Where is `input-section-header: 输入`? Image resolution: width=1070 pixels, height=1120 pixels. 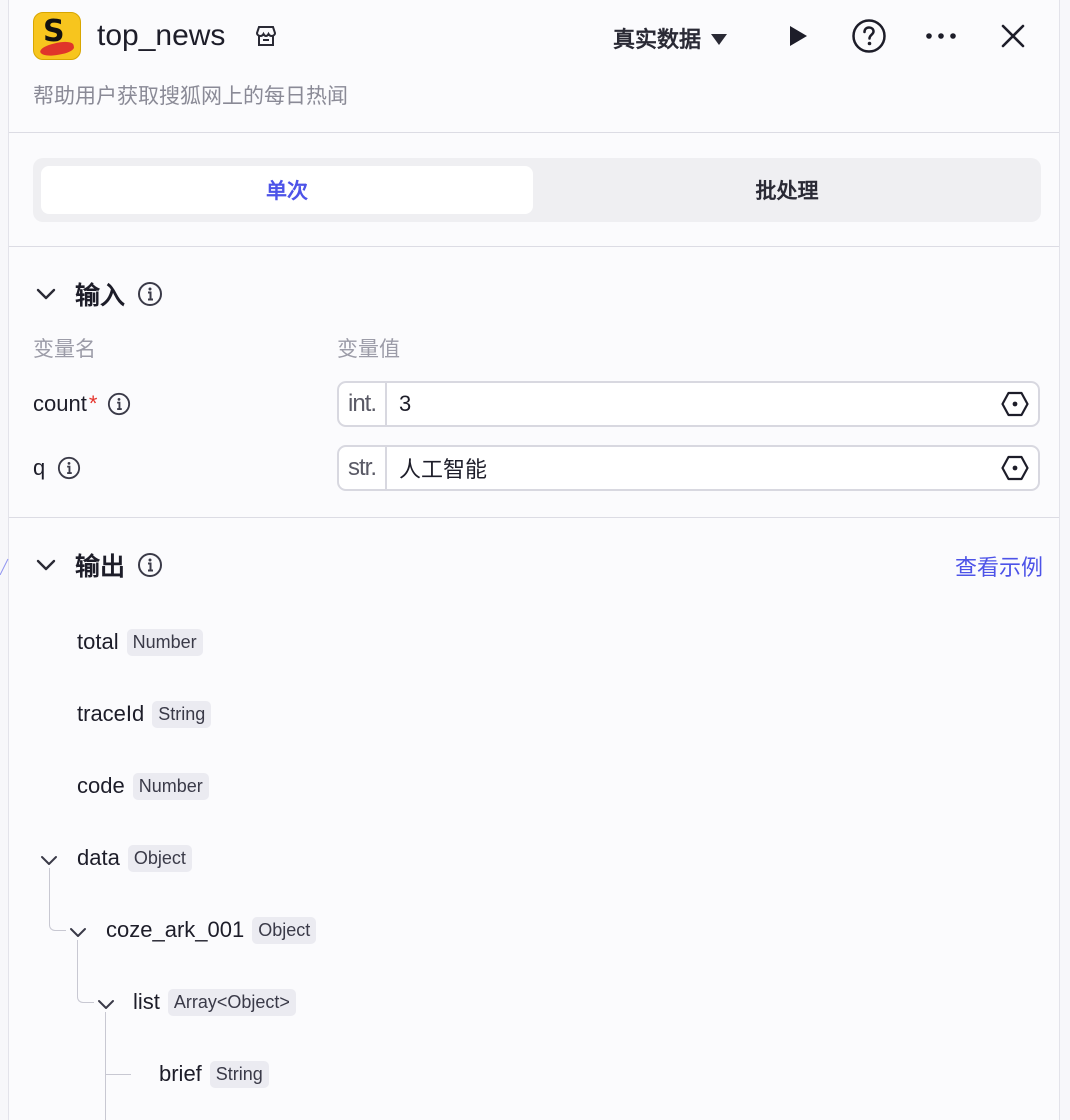
input-section-header: 输入 is located at coordinates (98, 294).